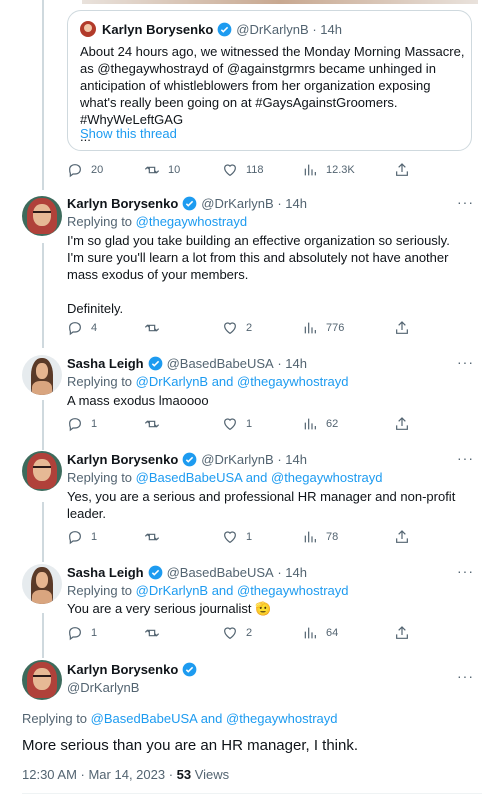 Image resolution: width=504 pixels, height=803 pixels. I want to click on tweet-actions: 1 2 64, so click(237, 633).